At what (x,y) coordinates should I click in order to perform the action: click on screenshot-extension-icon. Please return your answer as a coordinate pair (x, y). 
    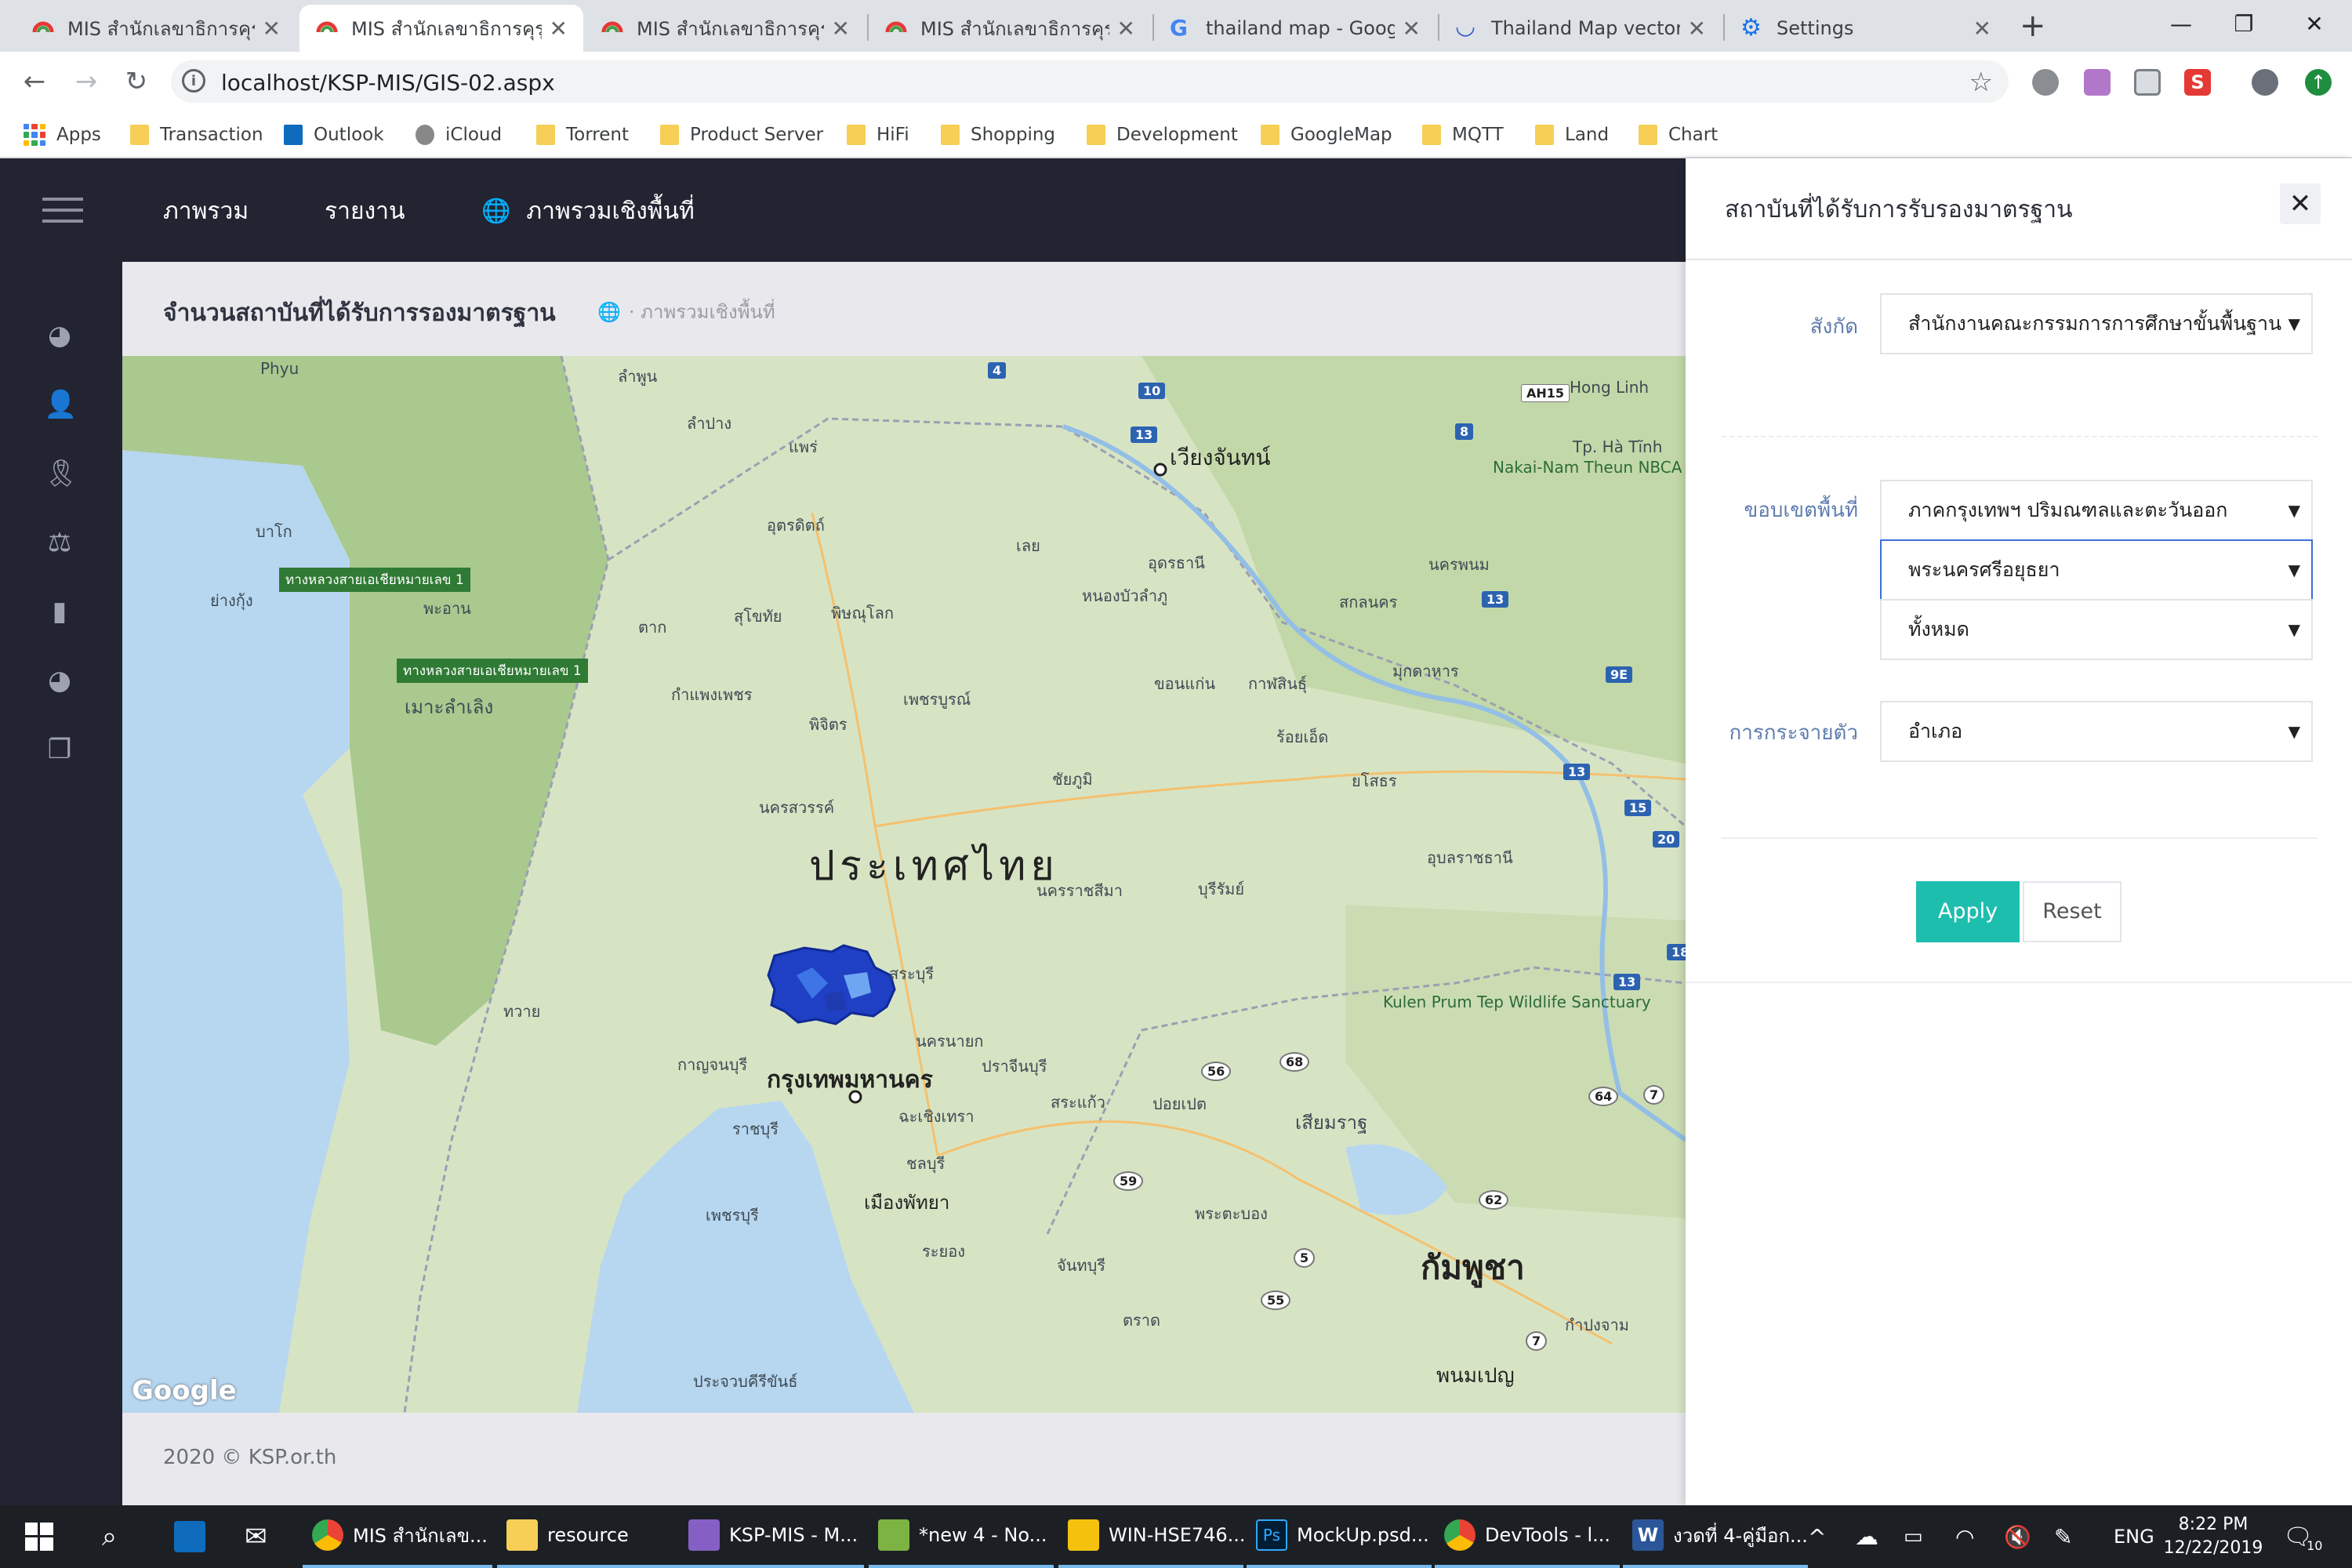
    Looking at the image, I should click on (2147, 82).